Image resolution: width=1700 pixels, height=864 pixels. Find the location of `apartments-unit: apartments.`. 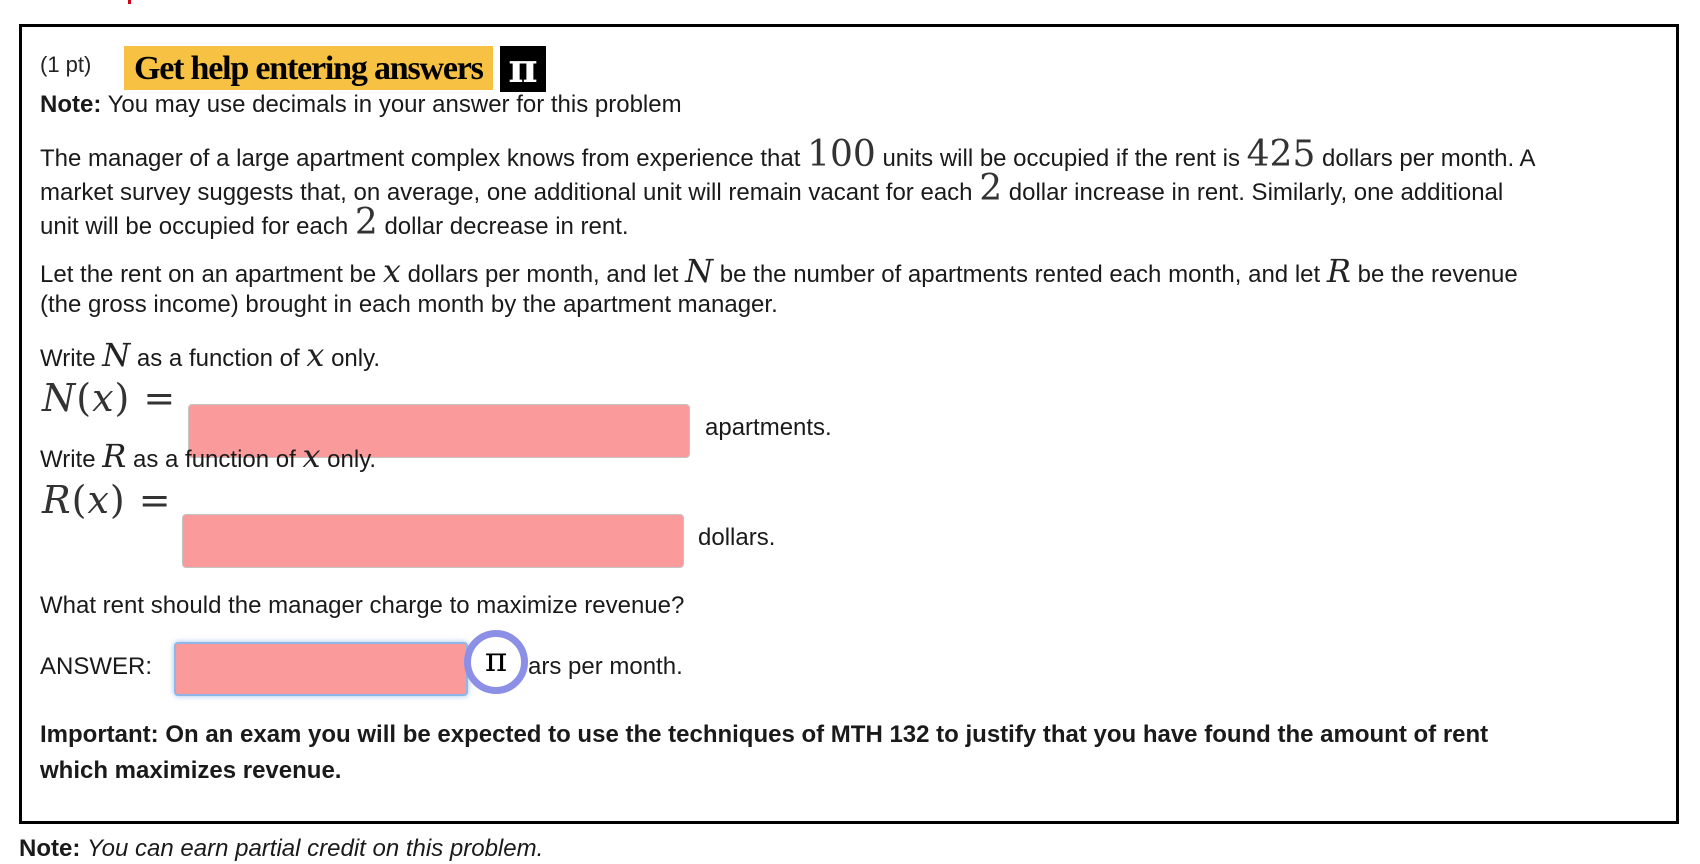

apartments-unit: apartments. is located at coordinates (768, 427).